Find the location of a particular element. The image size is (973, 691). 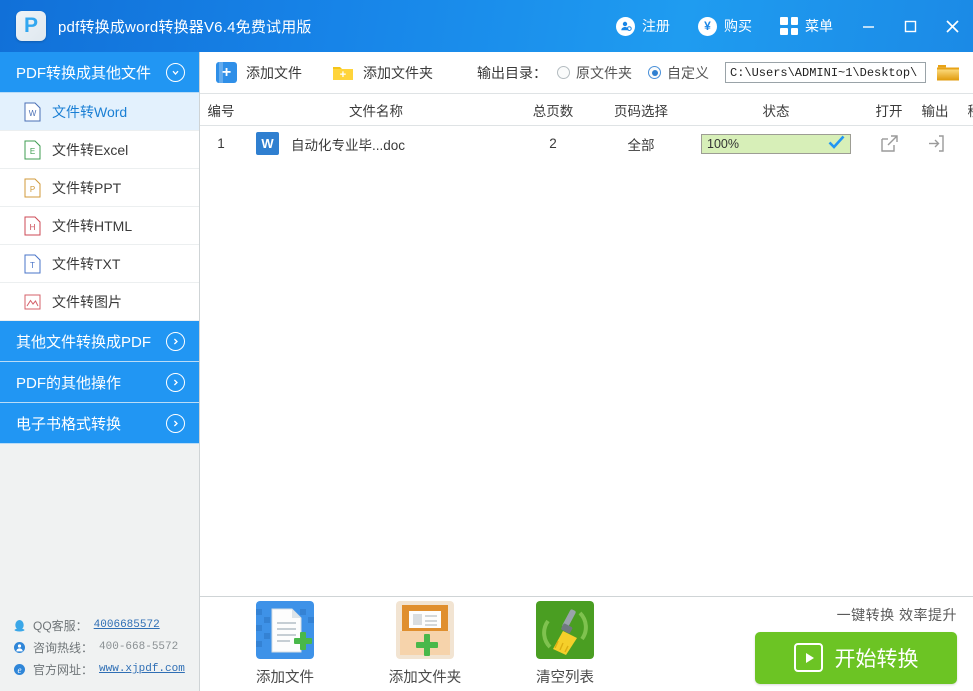

export-arrow-icon is located at coordinates (935, 143).